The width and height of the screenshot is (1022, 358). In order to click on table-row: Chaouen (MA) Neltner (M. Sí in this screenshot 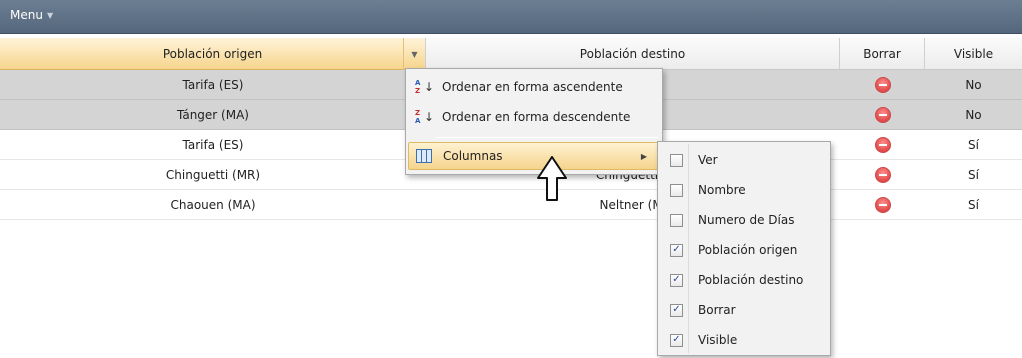, I will do `click(511, 205)`.